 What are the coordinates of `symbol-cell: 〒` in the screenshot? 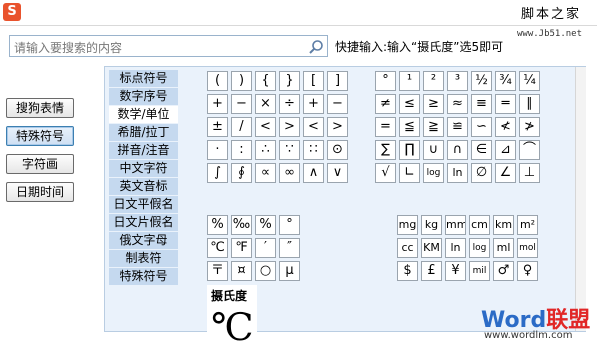 It's located at (217, 271).